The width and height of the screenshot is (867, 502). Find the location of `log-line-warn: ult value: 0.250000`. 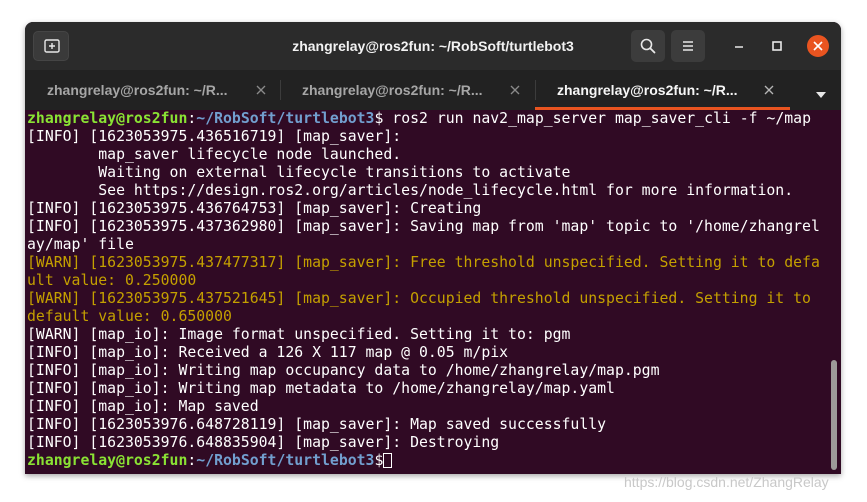

log-line-warn: ult value: 0.250000 is located at coordinates (112, 280).